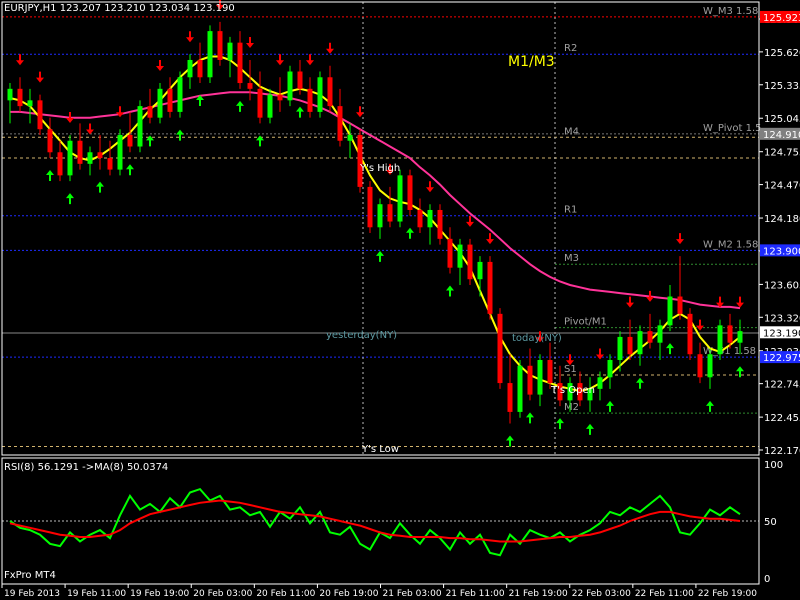 The image size is (800, 600). What do you see at coordinates (732, 128) in the screenshot?
I see `level-label-w_pivot: W_Pivot 1.5` at bounding box center [732, 128].